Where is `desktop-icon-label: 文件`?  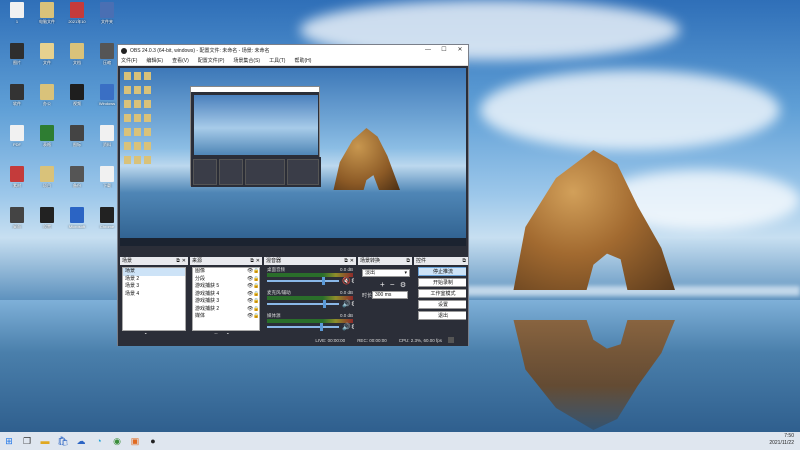
desktop-icon-label: 文件 is located at coordinates (47, 62).